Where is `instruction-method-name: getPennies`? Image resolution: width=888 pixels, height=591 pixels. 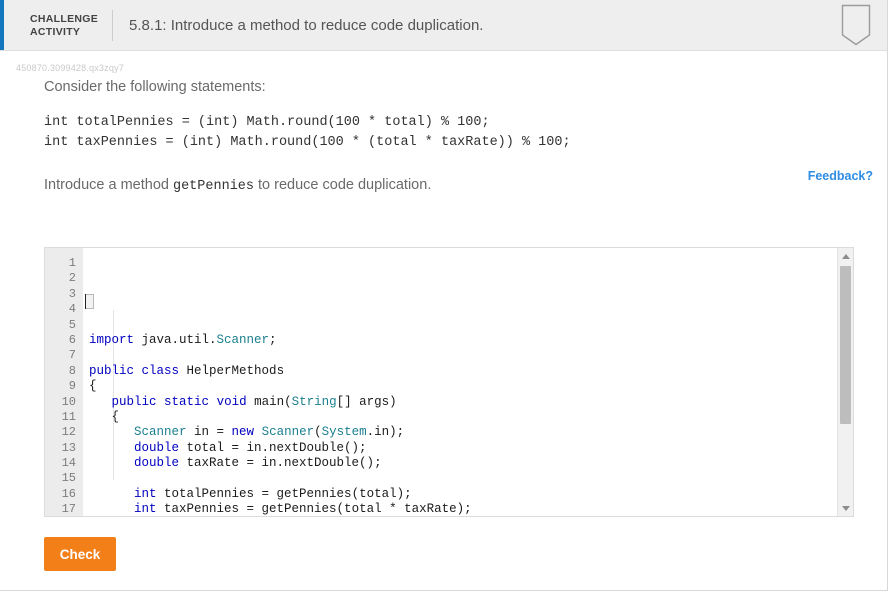 instruction-method-name: getPennies is located at coordinates (213, 186).